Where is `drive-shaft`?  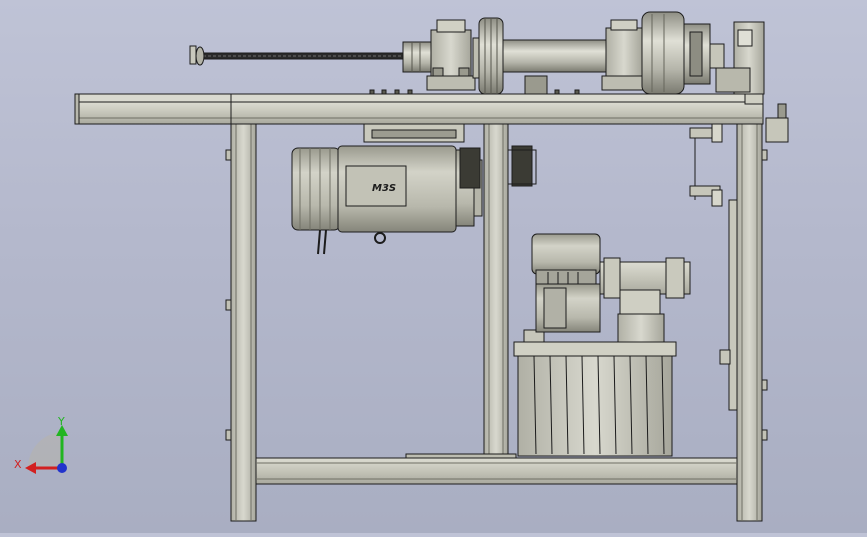
drive-shaft is located at coordinates (311, 57).